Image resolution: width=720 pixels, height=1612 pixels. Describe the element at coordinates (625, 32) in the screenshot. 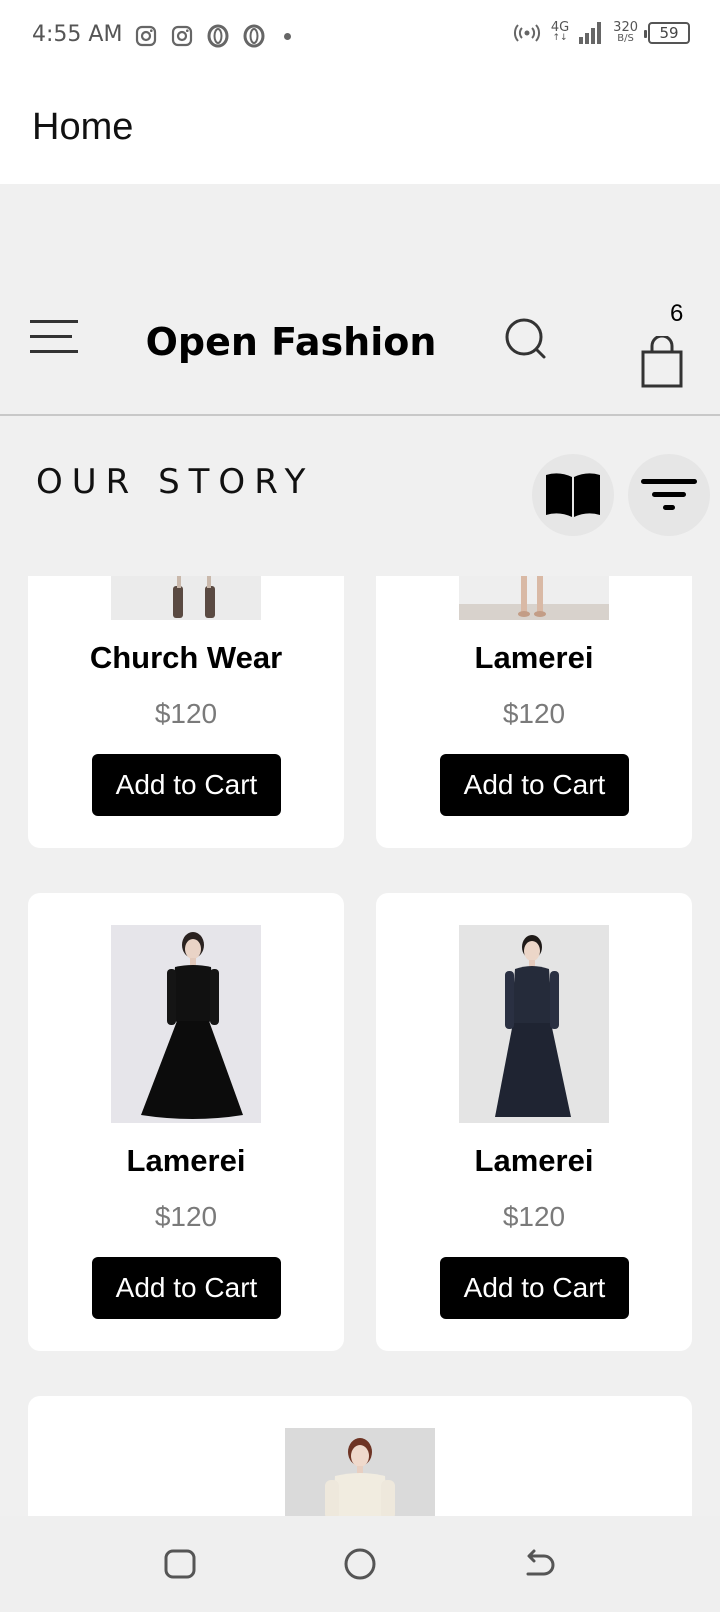

I see `network-speed: 320 B/S` at that location.